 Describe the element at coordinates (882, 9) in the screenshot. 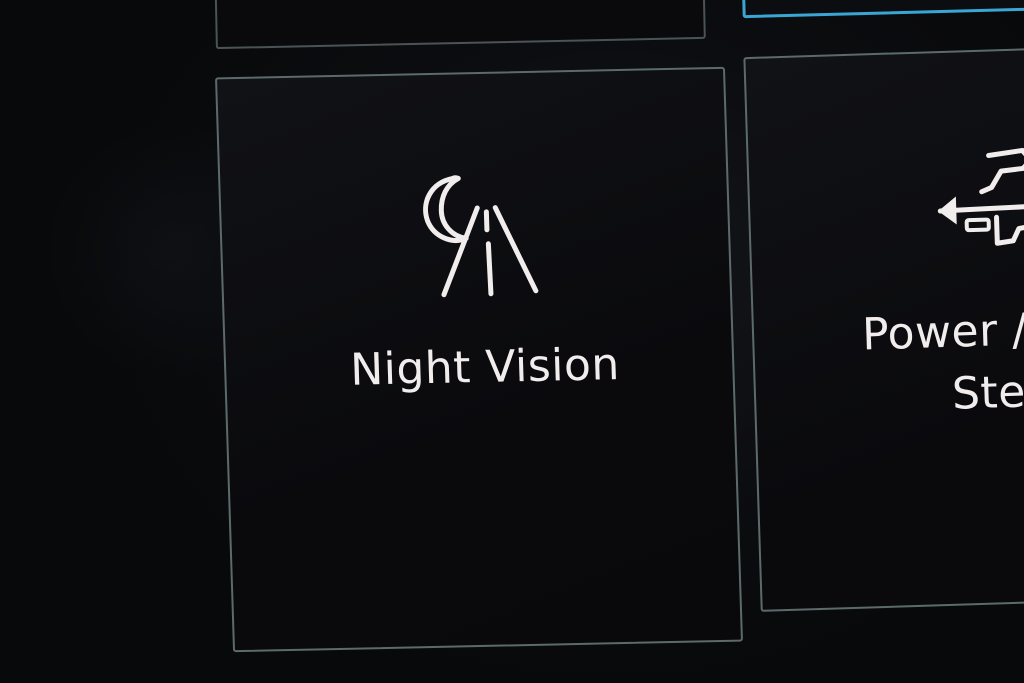

I see `tile-top-right-selected` at that location.